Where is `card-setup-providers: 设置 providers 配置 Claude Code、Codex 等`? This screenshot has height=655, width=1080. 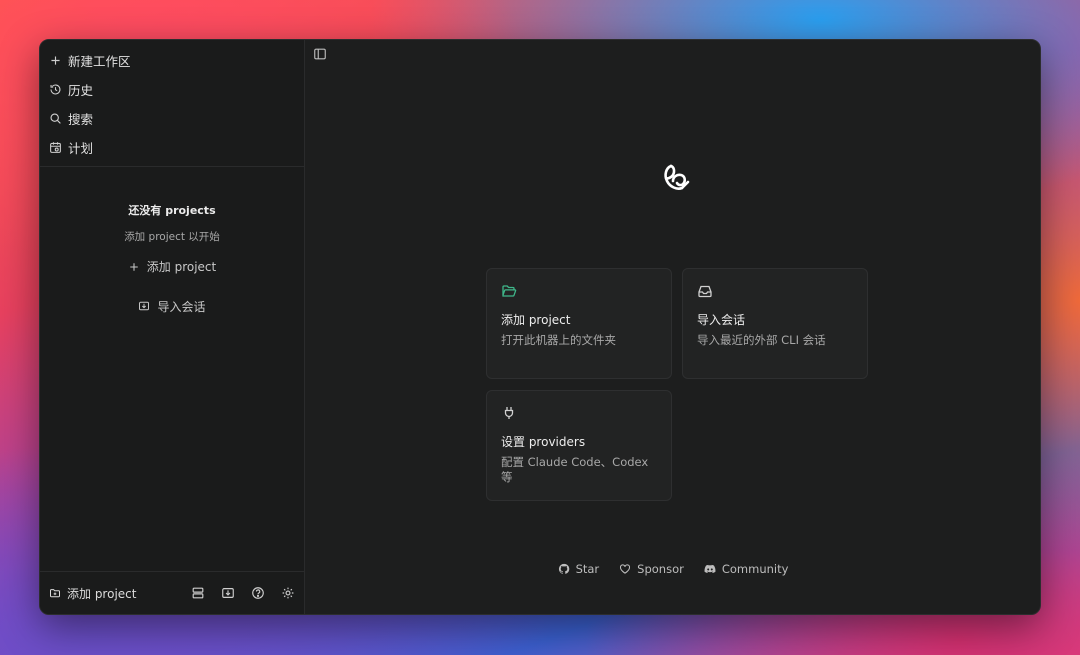 card-setup-providers: 设置 providers 配置 Claude Code、Codex 等 is located at coordinates (579, 445).